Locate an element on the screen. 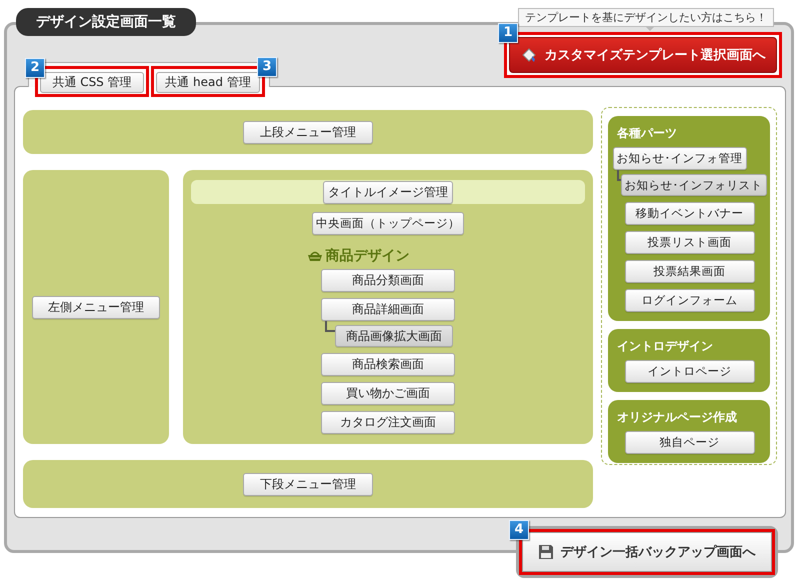  section-heading: 商品デザイン is located at coordinates (358, 256).